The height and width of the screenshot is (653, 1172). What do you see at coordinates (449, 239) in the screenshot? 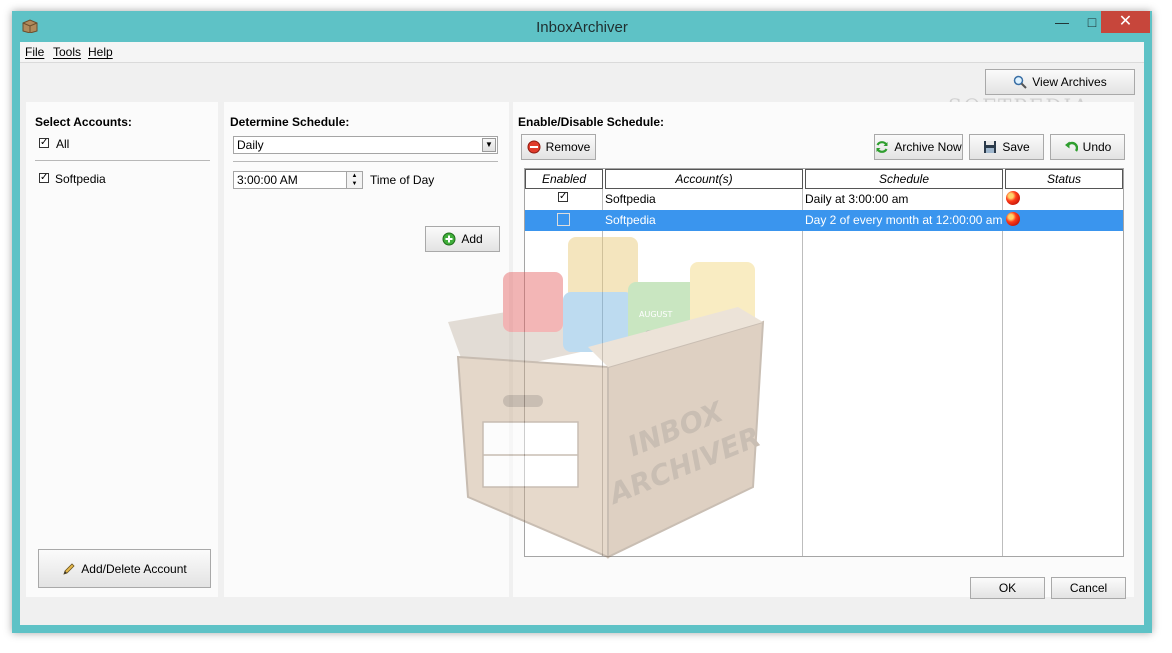
I see `plus-circle-icon` at bounding box center [449, 239].